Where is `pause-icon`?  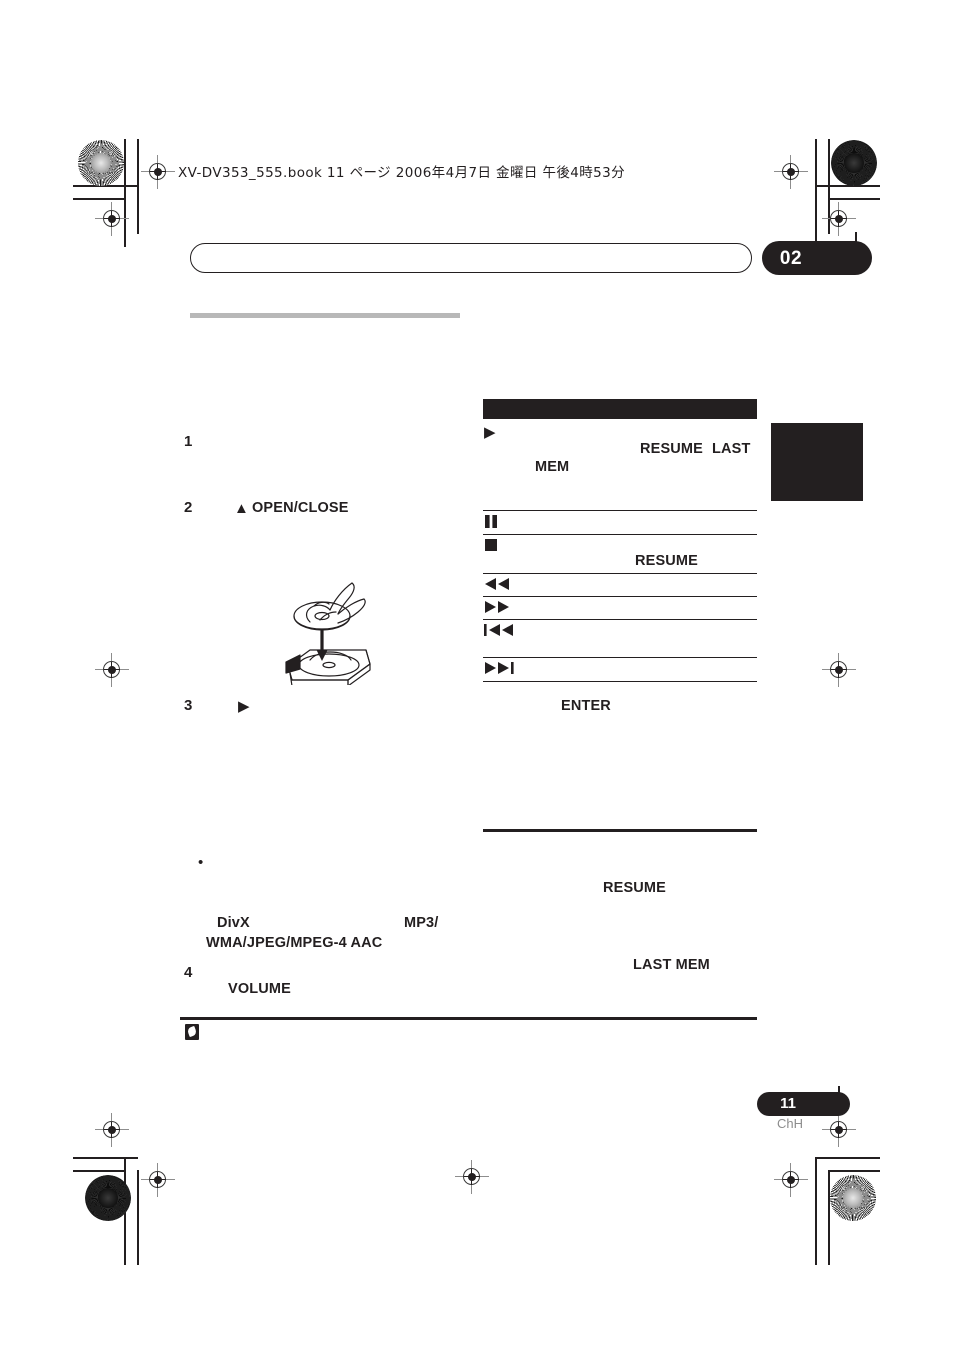 pause-icon is located at coordinates (493, 523).